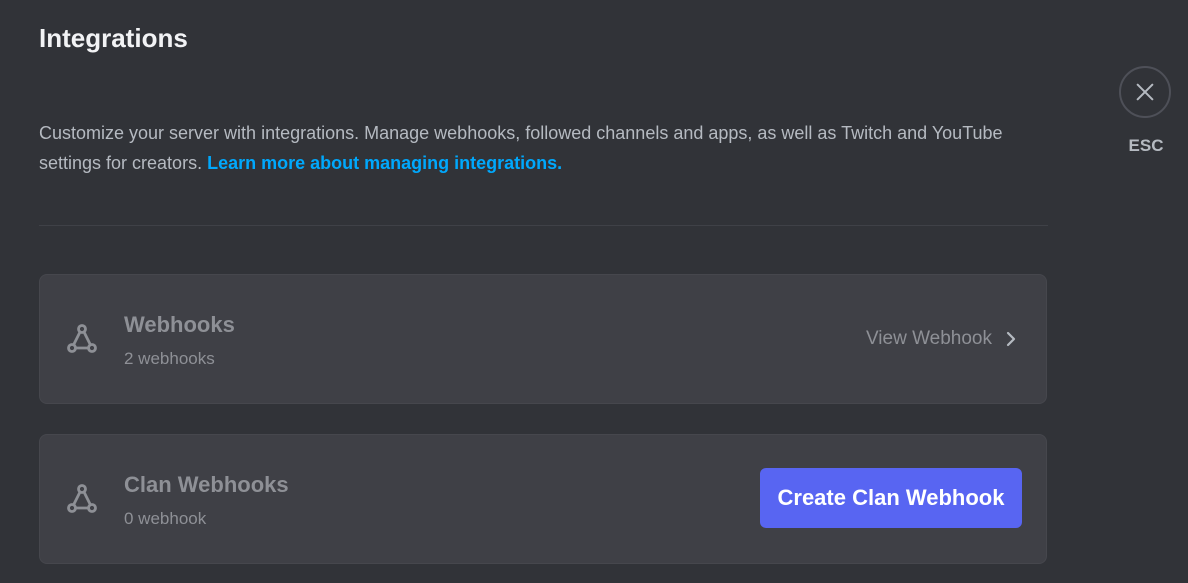 The image size is (1188, 583). I want to click on webhooks-count: 2 webhooks, so click(169, 358).